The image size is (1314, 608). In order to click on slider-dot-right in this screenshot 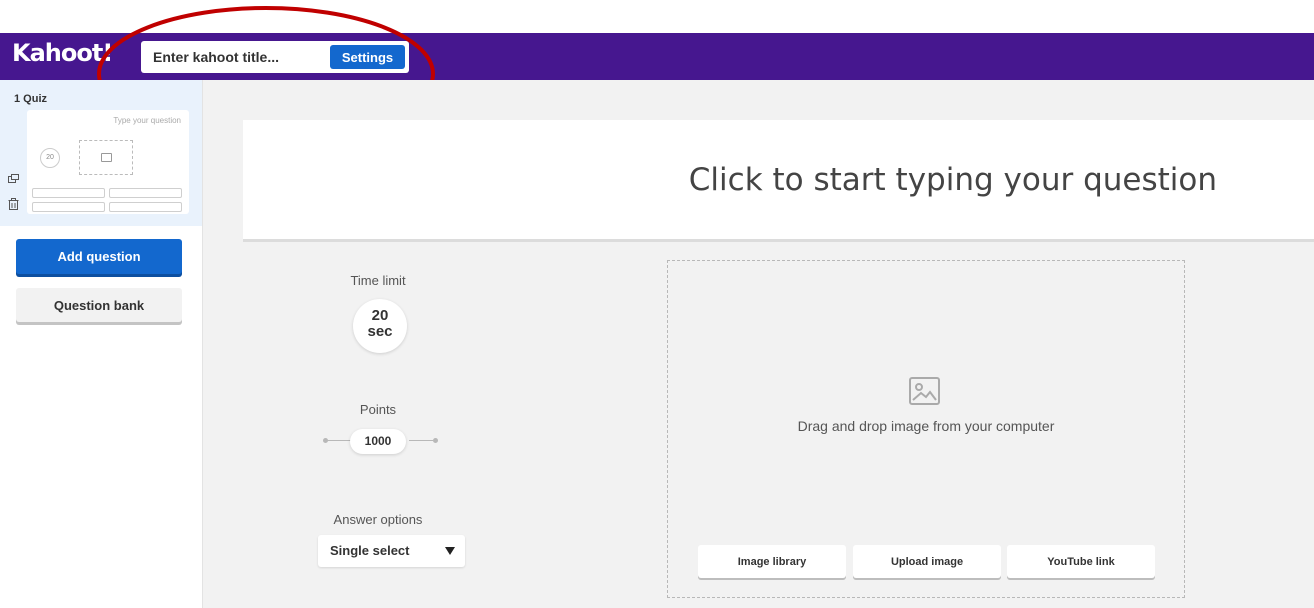, I will do `click(435, 440)`.